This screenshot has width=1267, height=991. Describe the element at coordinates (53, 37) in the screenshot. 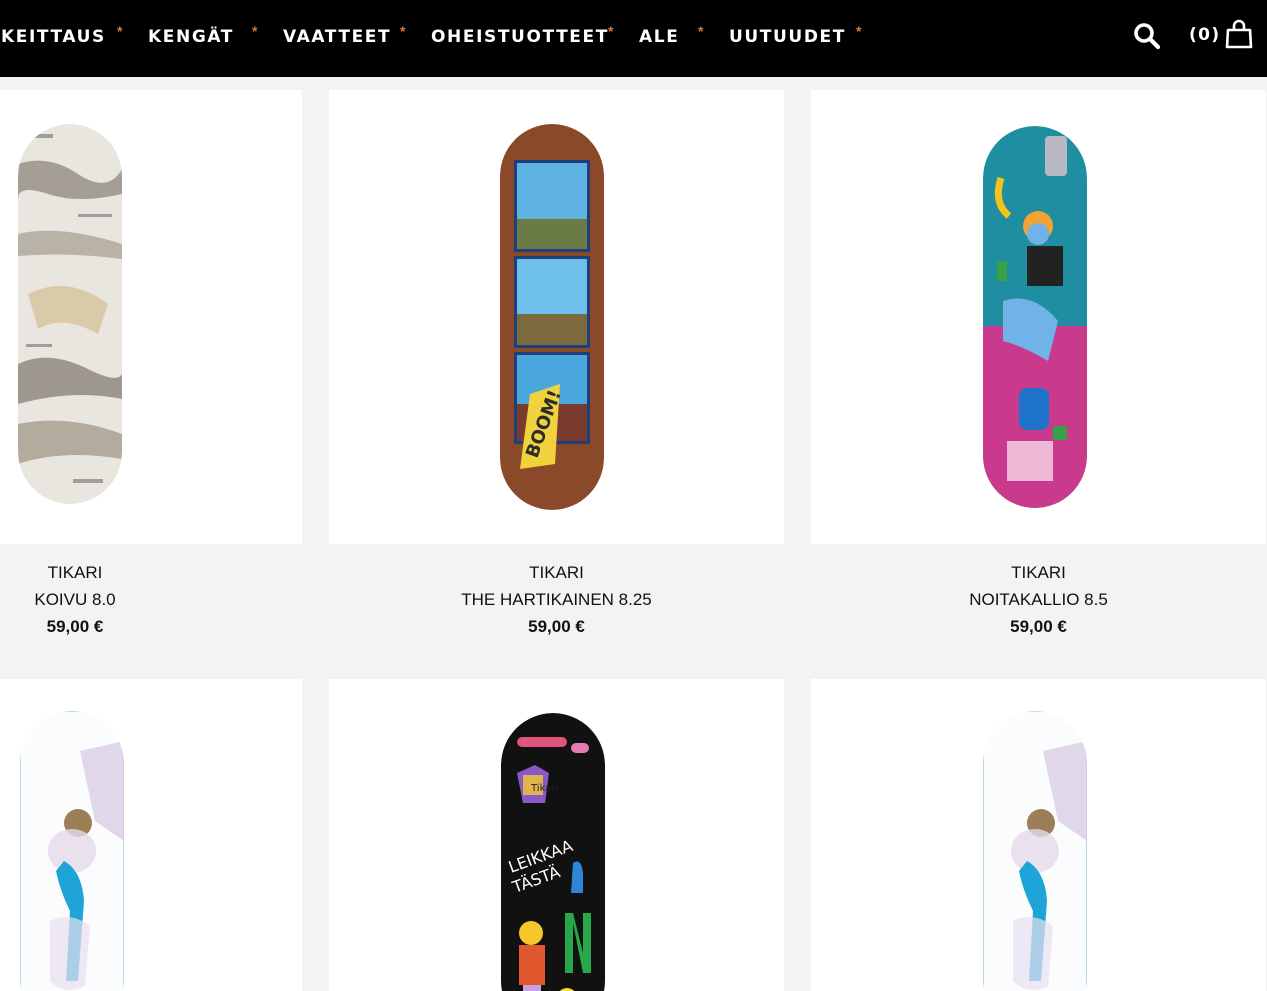

I see `nav-item-keittaus: KEITTAUS` at that location.